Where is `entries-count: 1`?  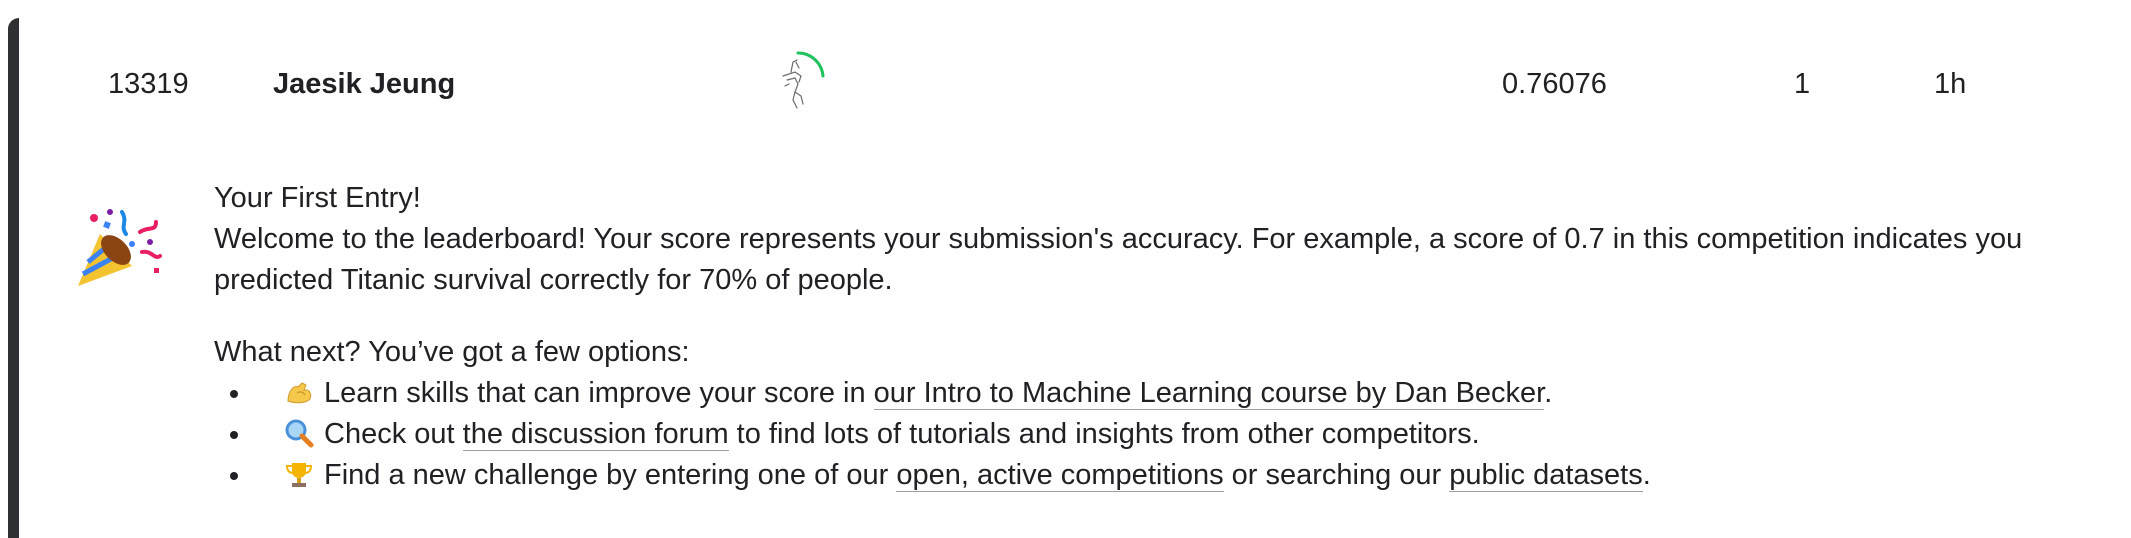
entries-count: 1 is located at coordinates (1802, 84).